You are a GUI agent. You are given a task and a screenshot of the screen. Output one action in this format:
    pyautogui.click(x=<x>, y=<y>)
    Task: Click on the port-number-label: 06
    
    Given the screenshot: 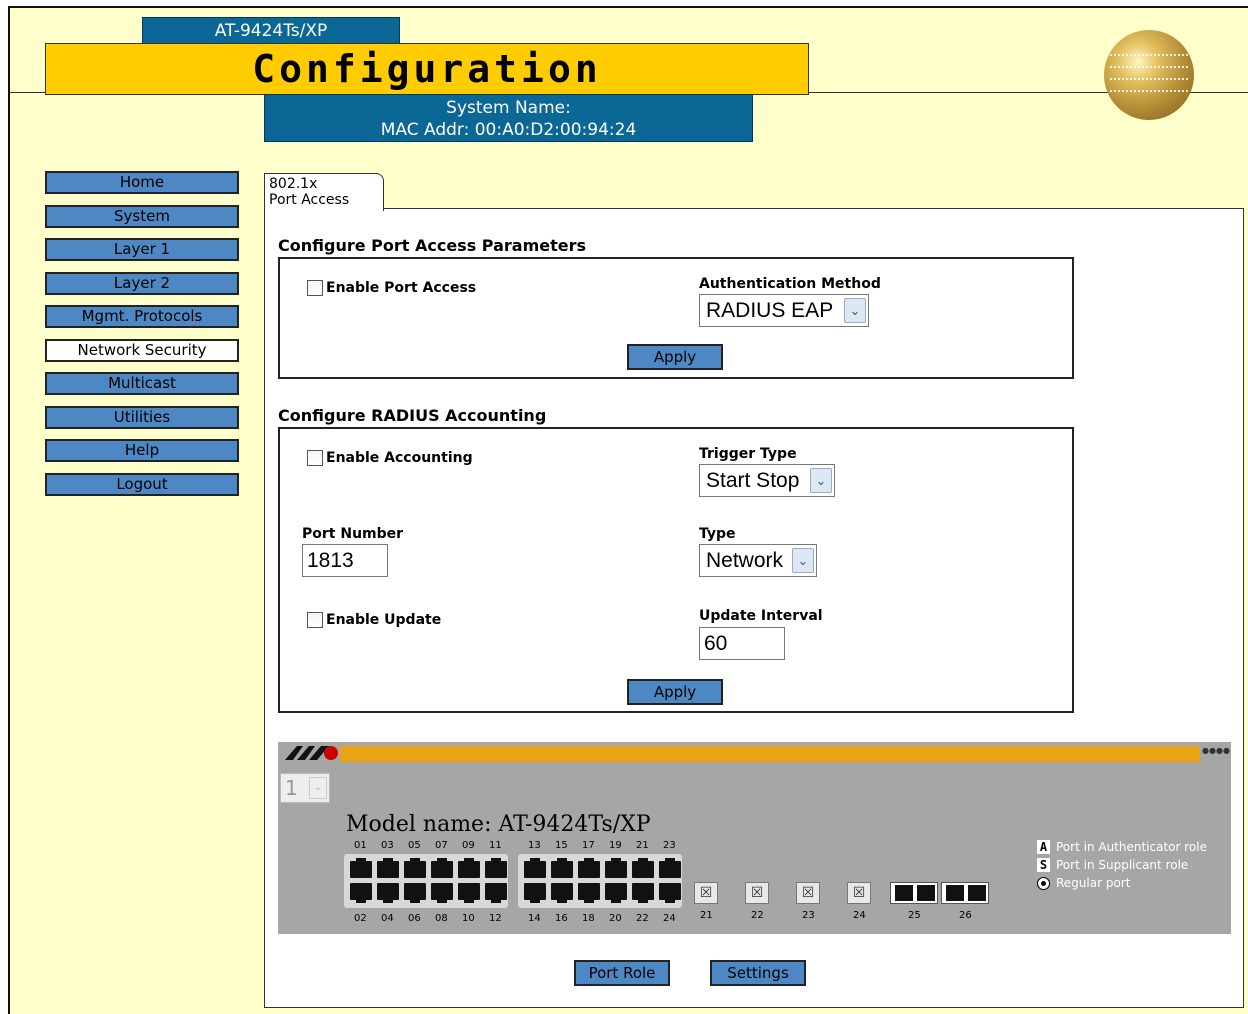 What is the action you would take?
    pyautogui.click(x=414, y=918)
    